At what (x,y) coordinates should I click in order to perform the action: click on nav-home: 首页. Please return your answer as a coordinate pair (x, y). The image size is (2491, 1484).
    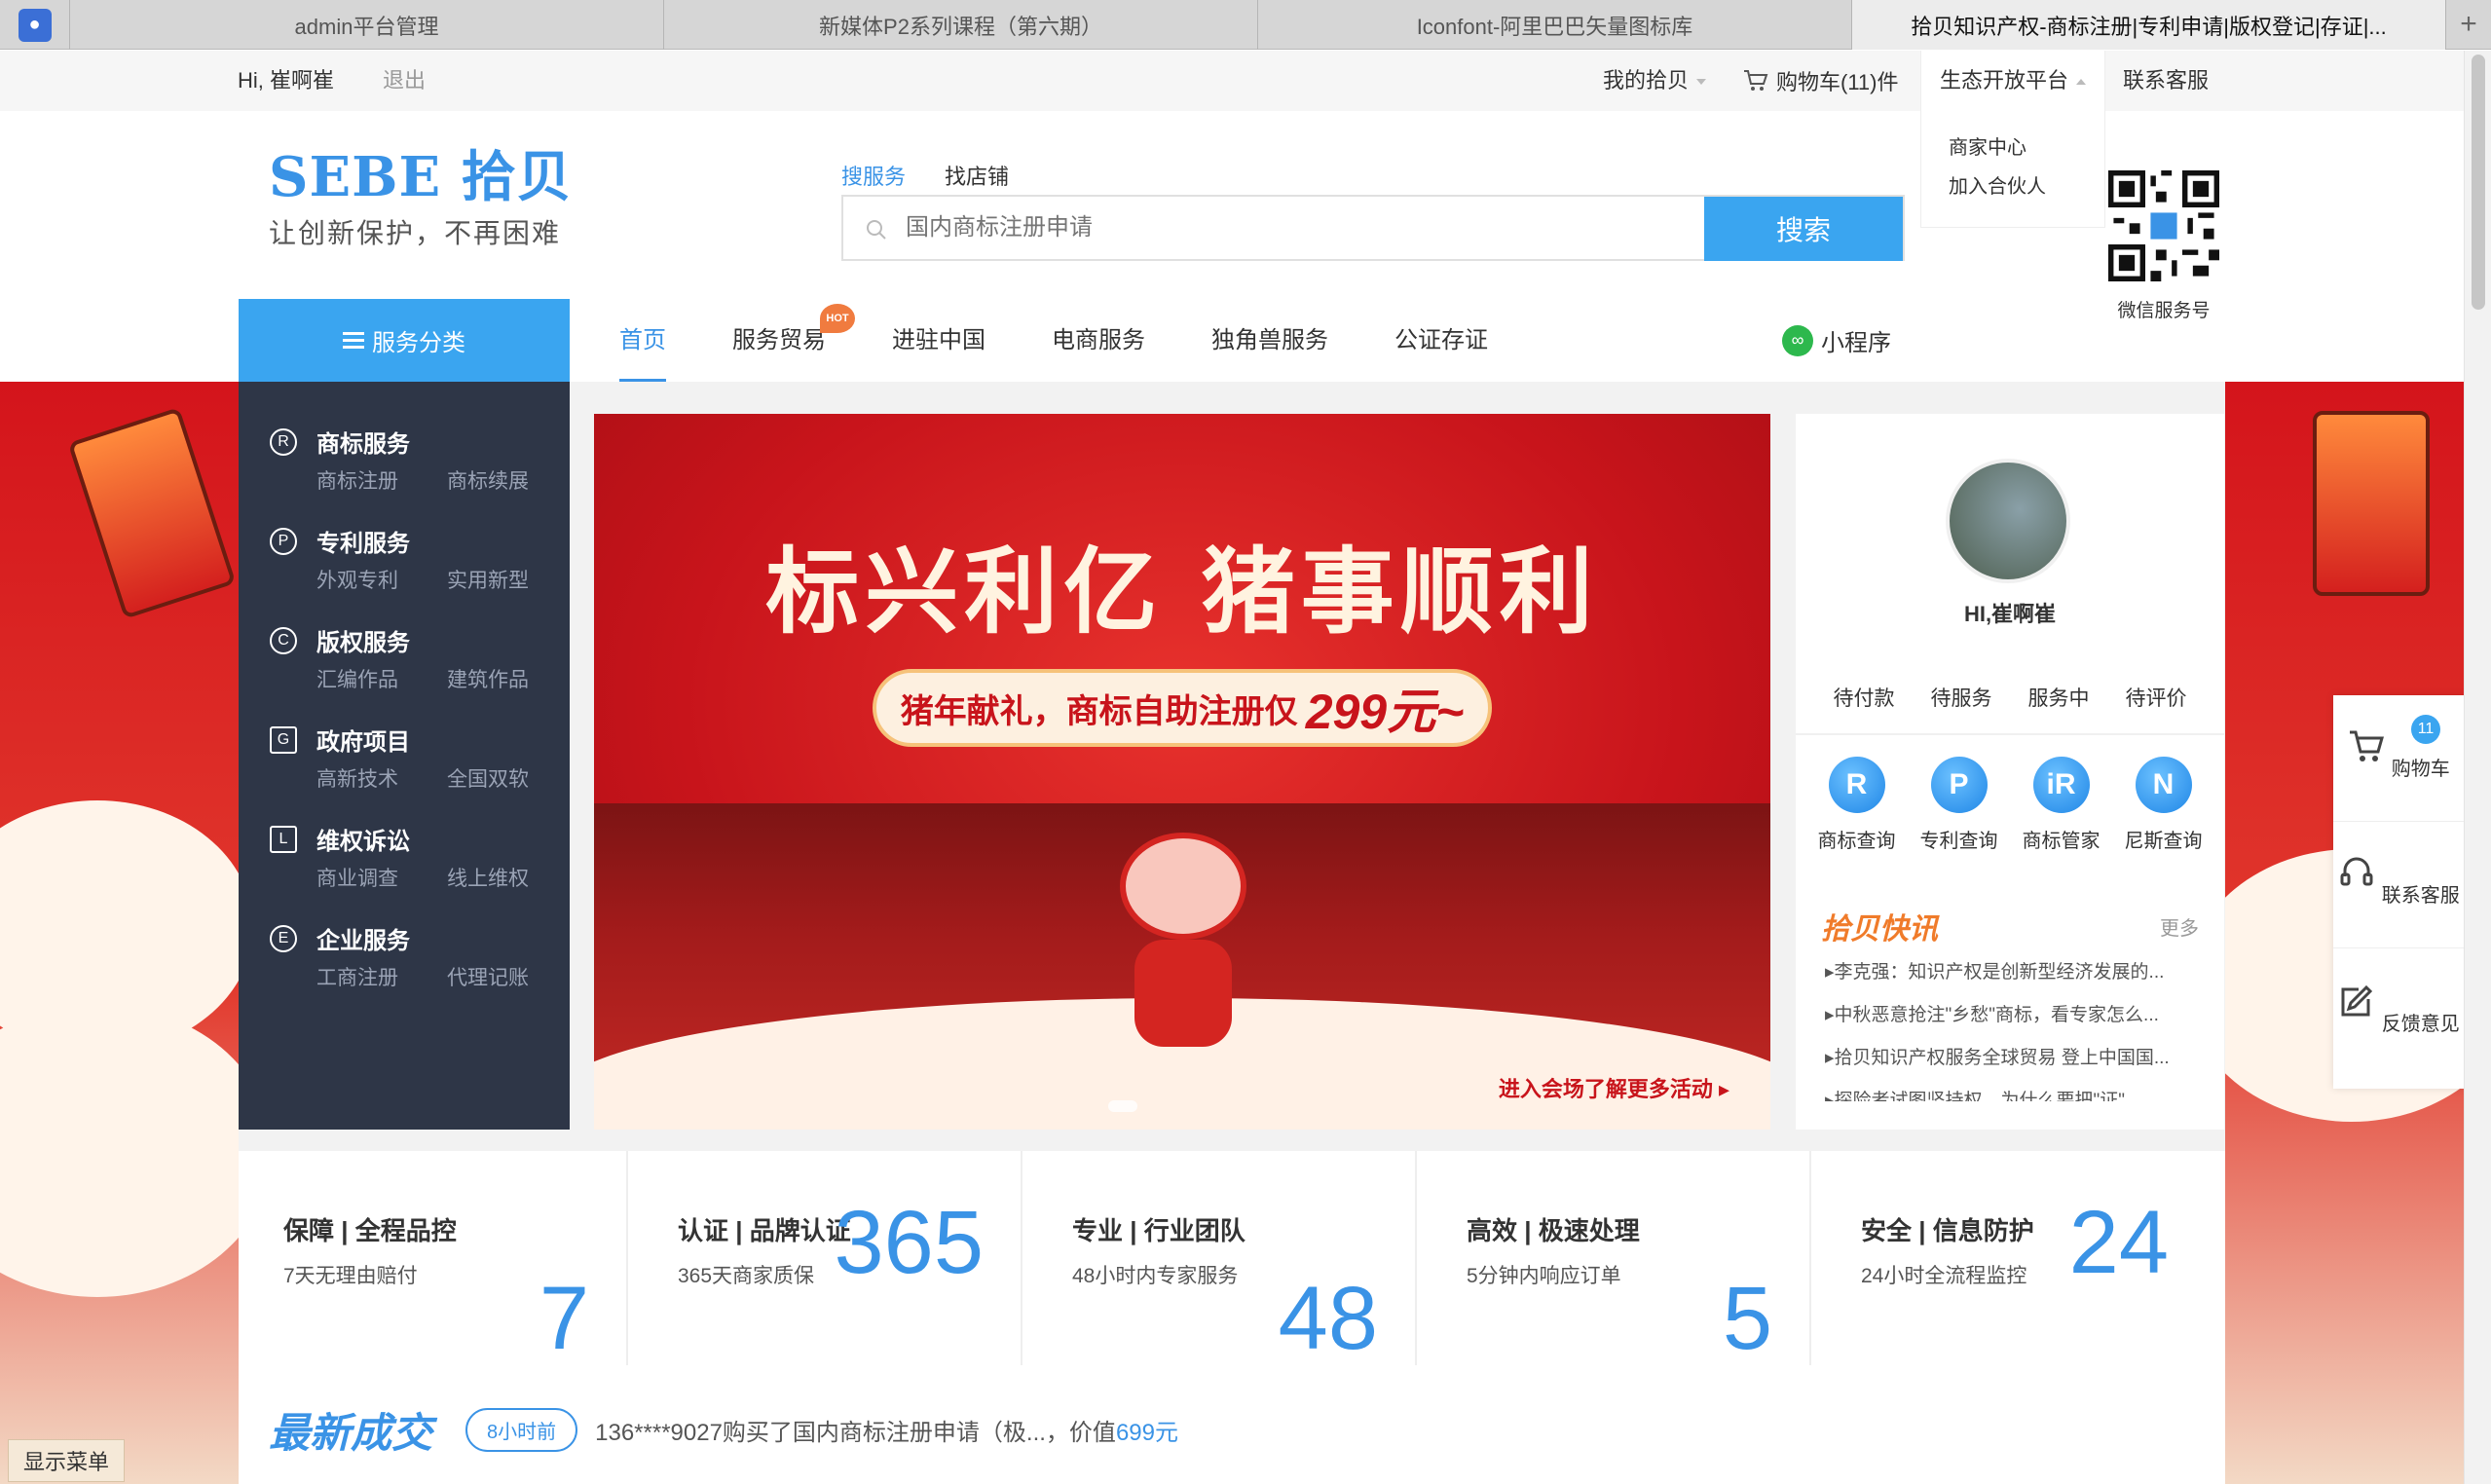
    Looking at the image, I should click on (642, 340).